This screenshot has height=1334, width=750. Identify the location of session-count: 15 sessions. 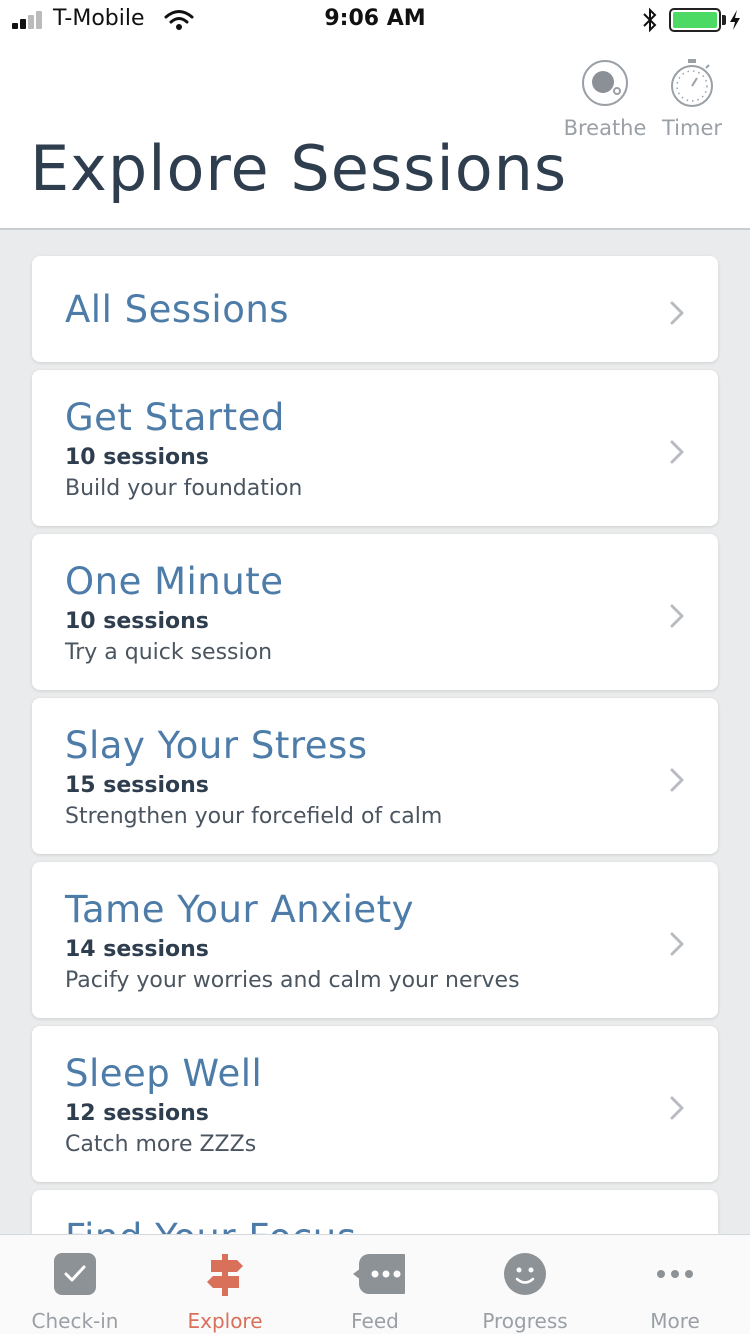
(137, 785).